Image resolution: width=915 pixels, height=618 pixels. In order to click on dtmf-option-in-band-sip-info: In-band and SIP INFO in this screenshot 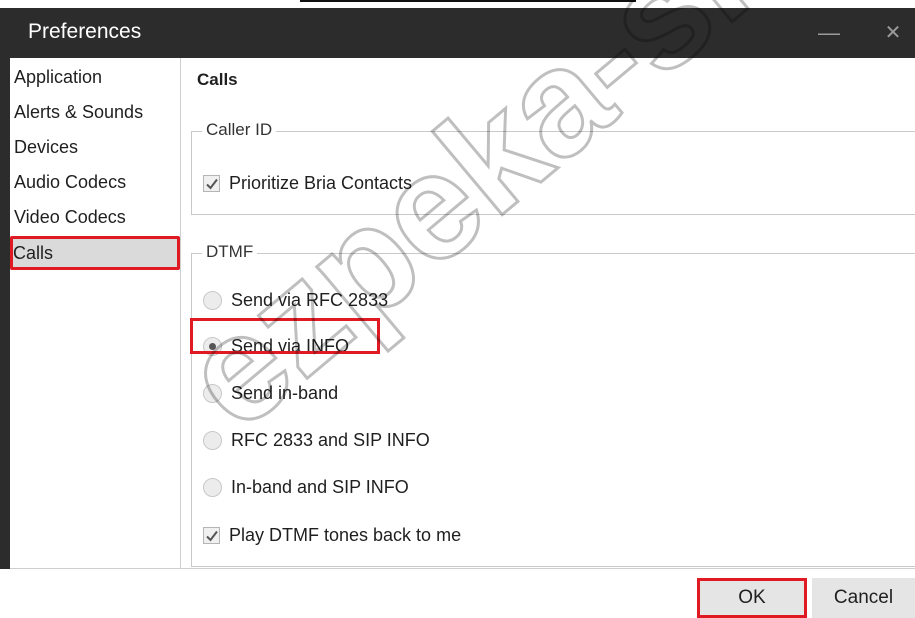, I will do `click(306, 487)`.